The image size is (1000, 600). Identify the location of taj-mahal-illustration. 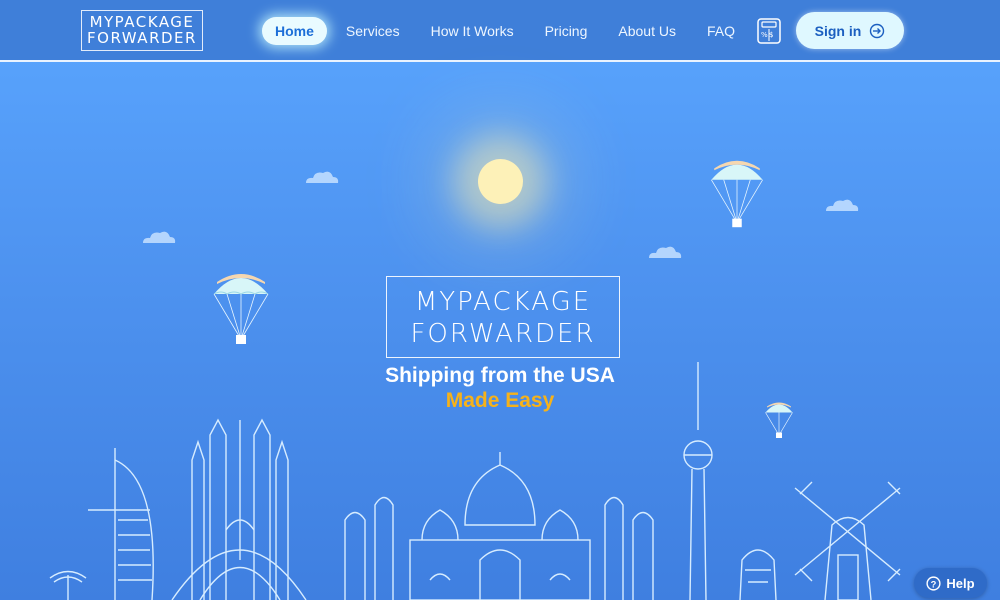
(499, 526).